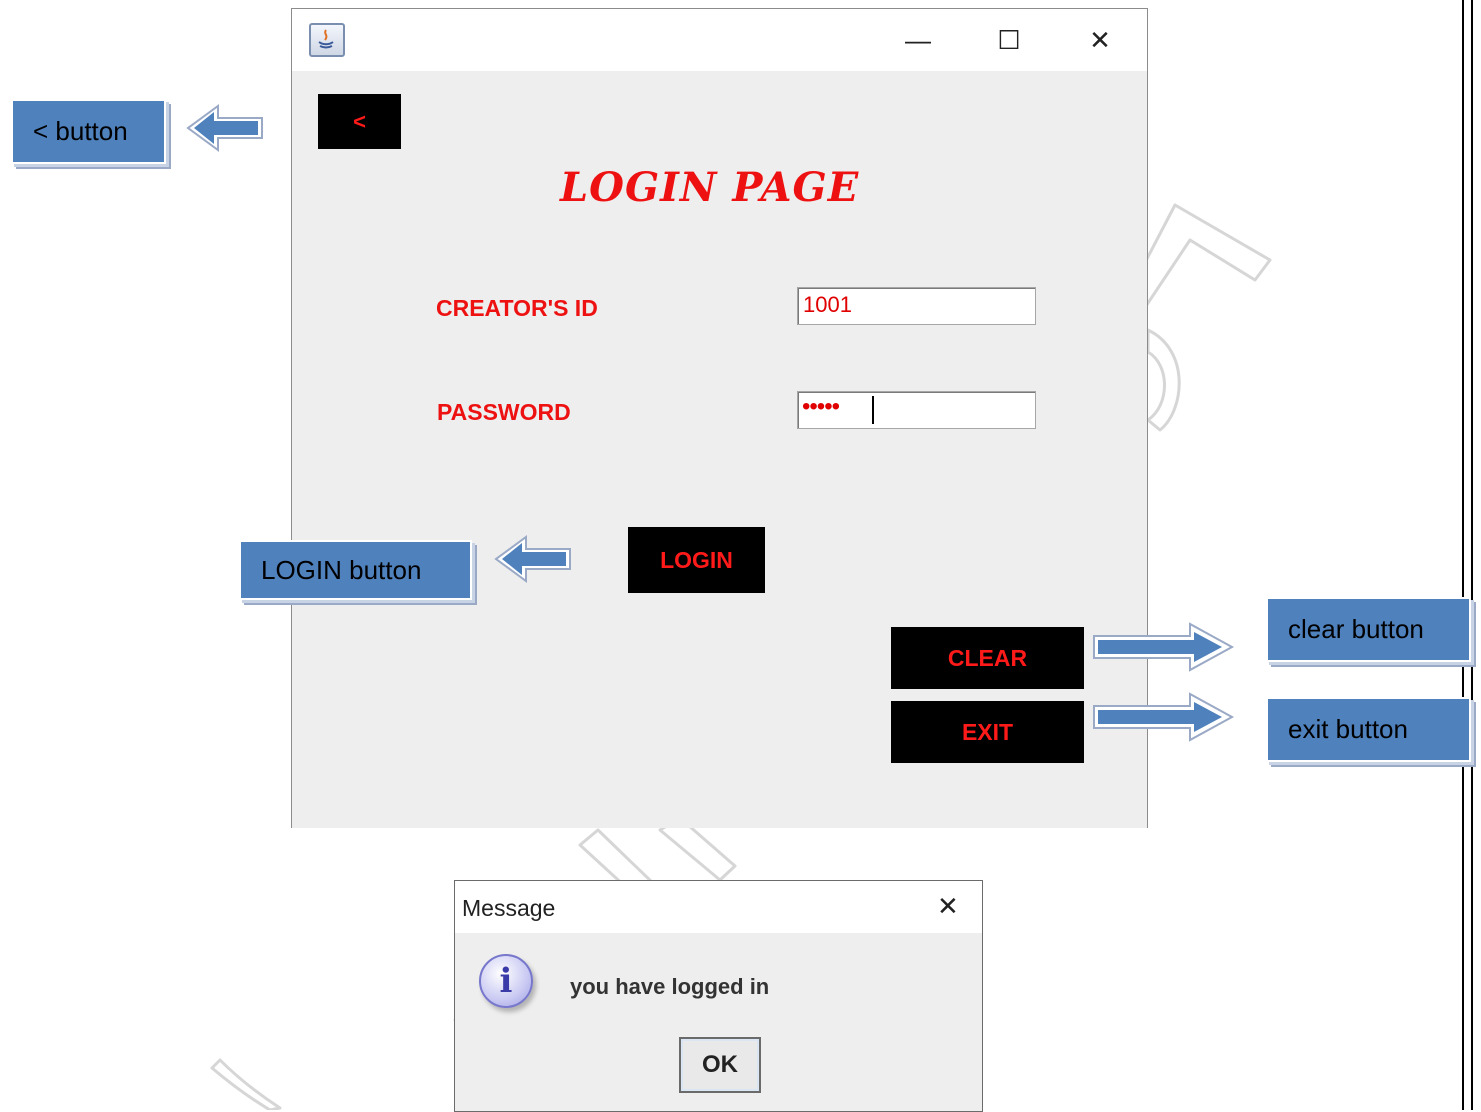 The width and height of the screenshot is (1481, 1112). What do you see at coordinates (916, 410) in the screenshot?
I see `password-field: •••••` at bounding box center [916, 410].